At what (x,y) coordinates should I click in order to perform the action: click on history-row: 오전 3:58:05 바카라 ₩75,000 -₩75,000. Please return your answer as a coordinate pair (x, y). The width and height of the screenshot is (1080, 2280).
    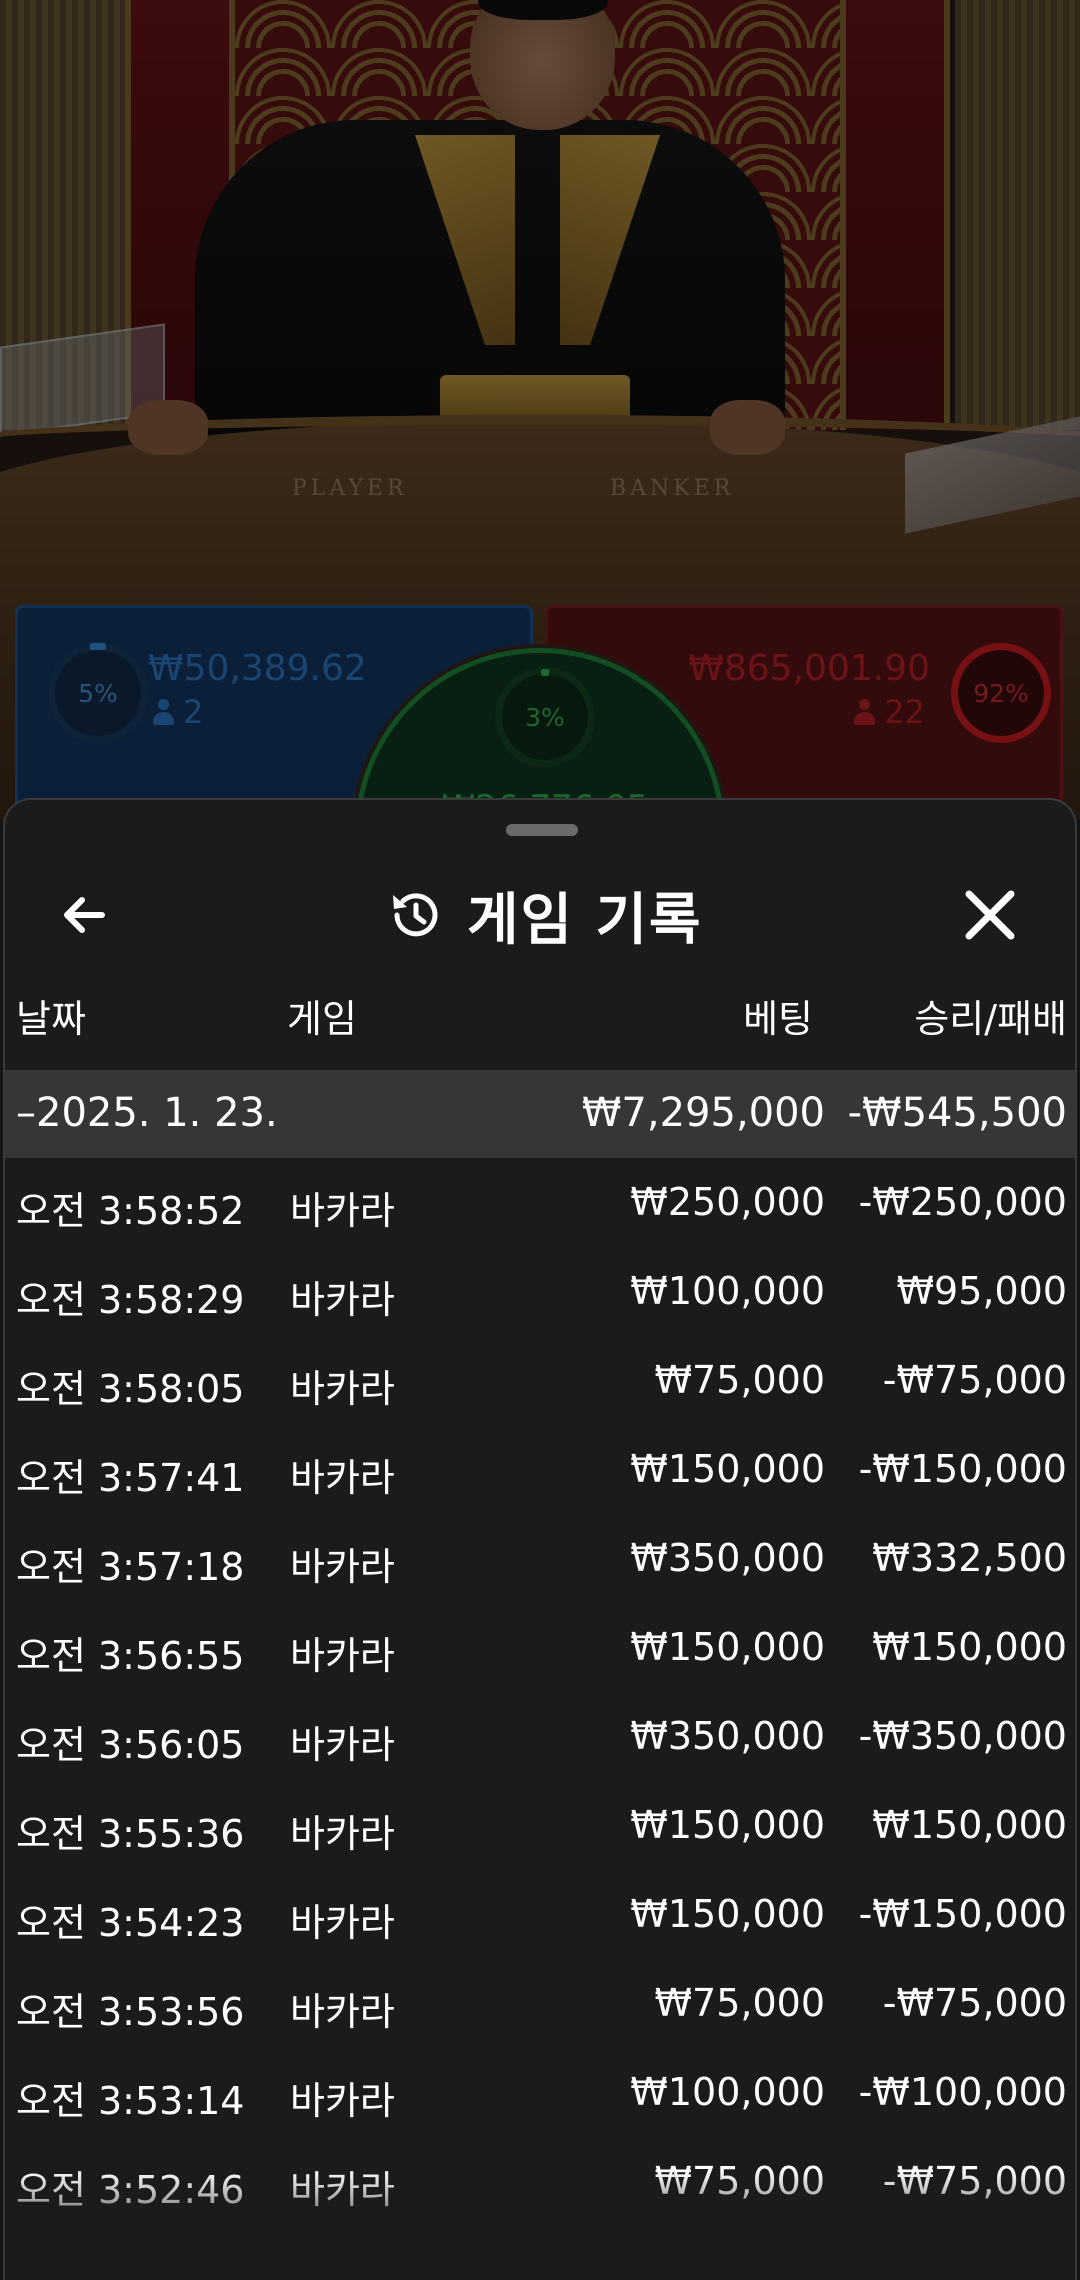
    Looking at the image, I should click on (540, 1381).